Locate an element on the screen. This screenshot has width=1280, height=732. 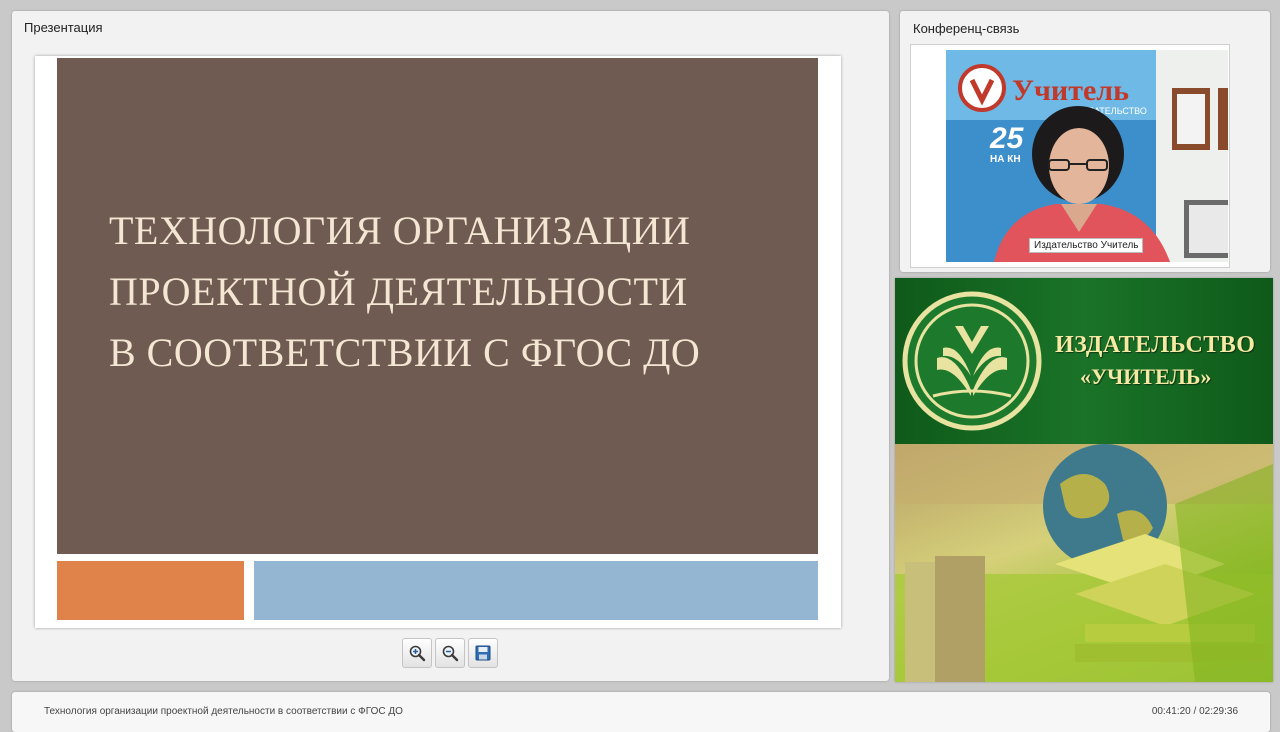
video-scene: Учитель ИЗДАТЕЛЬСТВО 25 НА КН is located at coordinates (1087, 156).